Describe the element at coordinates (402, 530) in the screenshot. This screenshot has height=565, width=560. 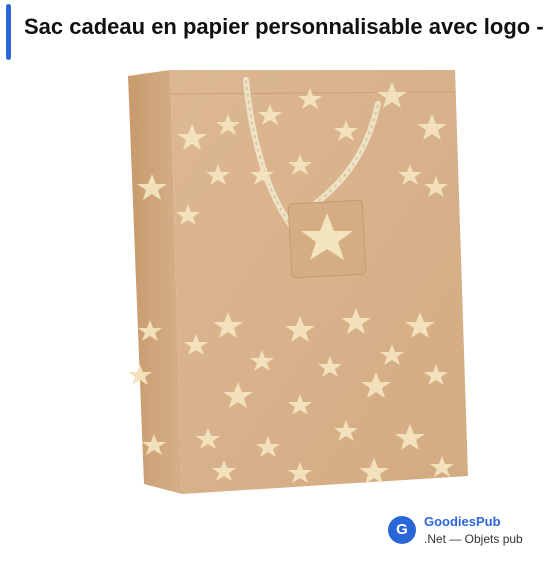
I see `source-logo-icon: G` at that location.